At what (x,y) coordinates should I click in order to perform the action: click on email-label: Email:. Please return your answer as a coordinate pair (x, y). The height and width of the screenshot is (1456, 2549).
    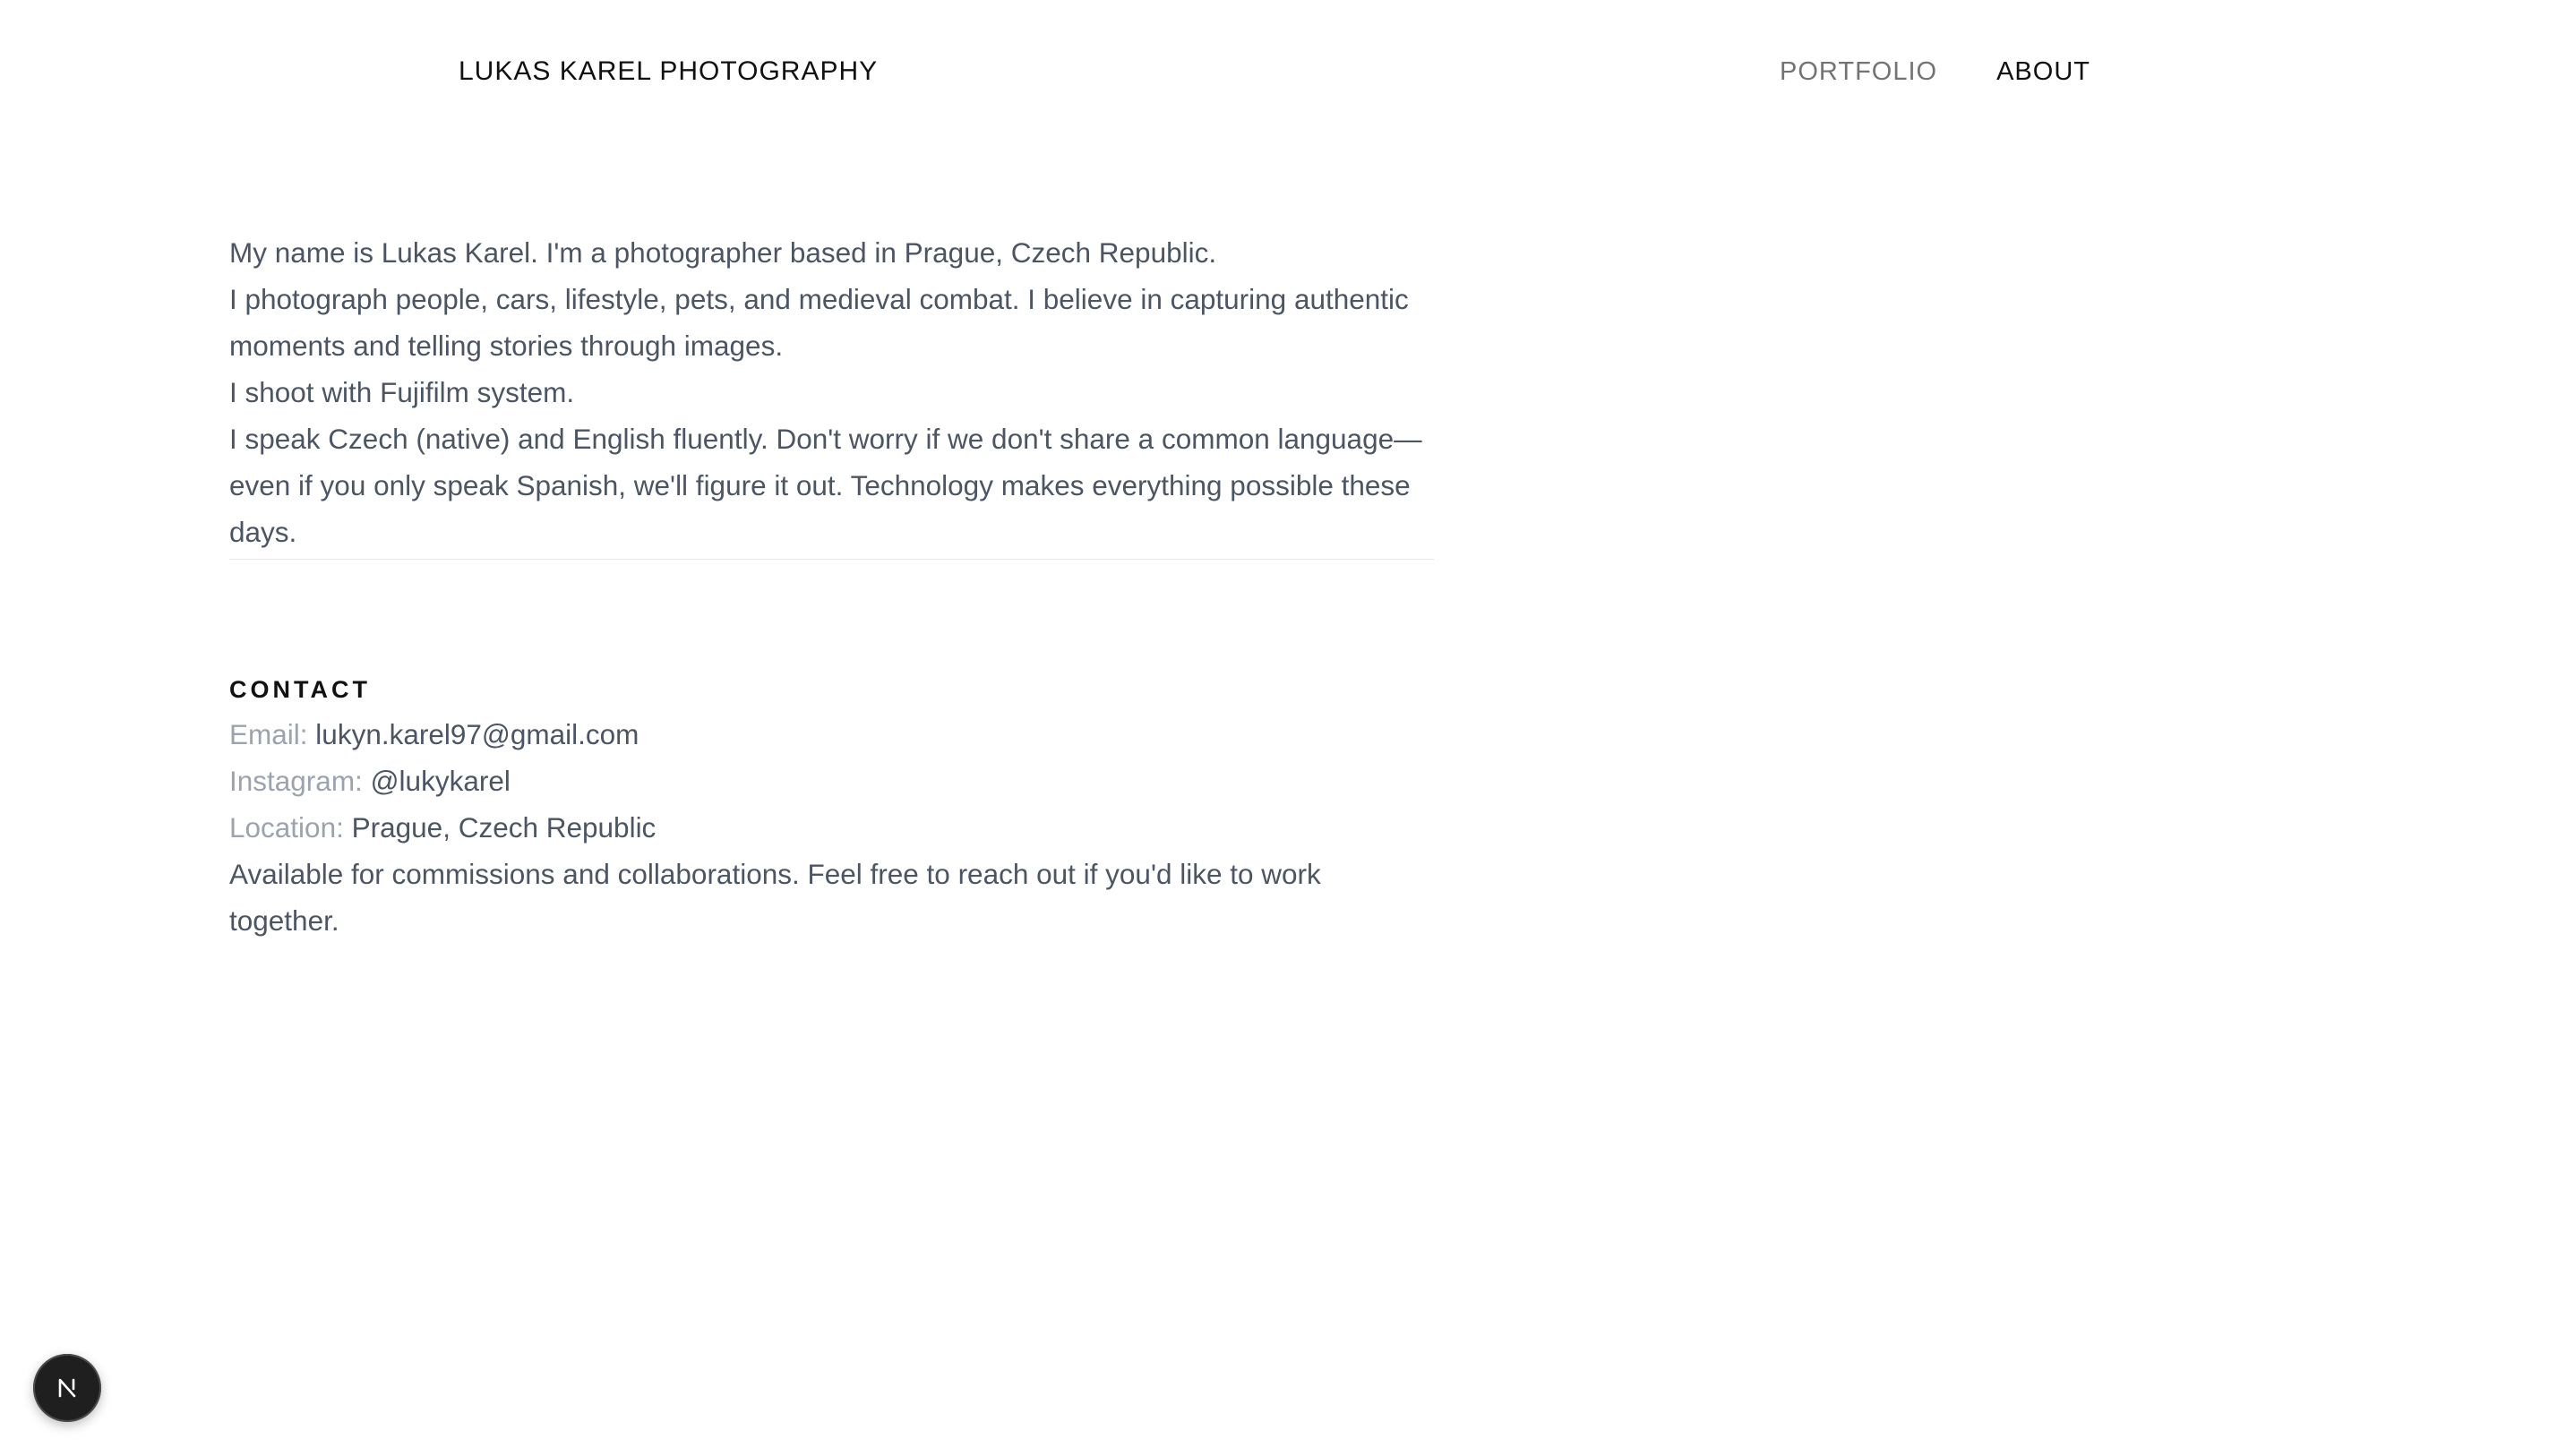
    Looking at the image, I should click on (269, 734).